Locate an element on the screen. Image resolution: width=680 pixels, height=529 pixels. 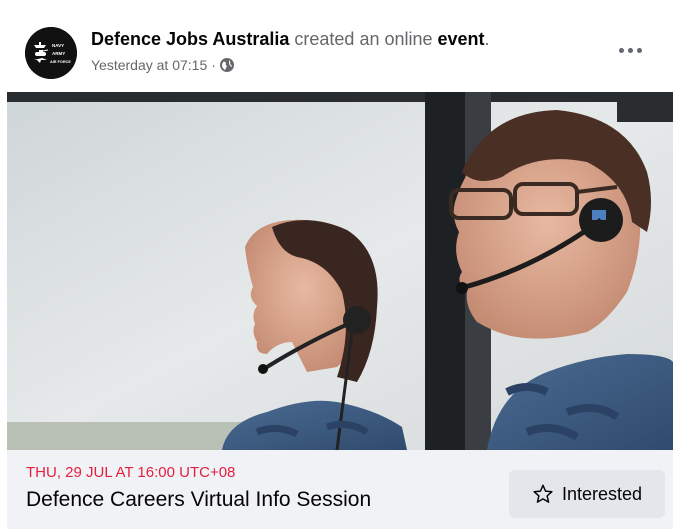
event-title: Defence Careers Virtual Info Session is located at coordinates (198, 500).